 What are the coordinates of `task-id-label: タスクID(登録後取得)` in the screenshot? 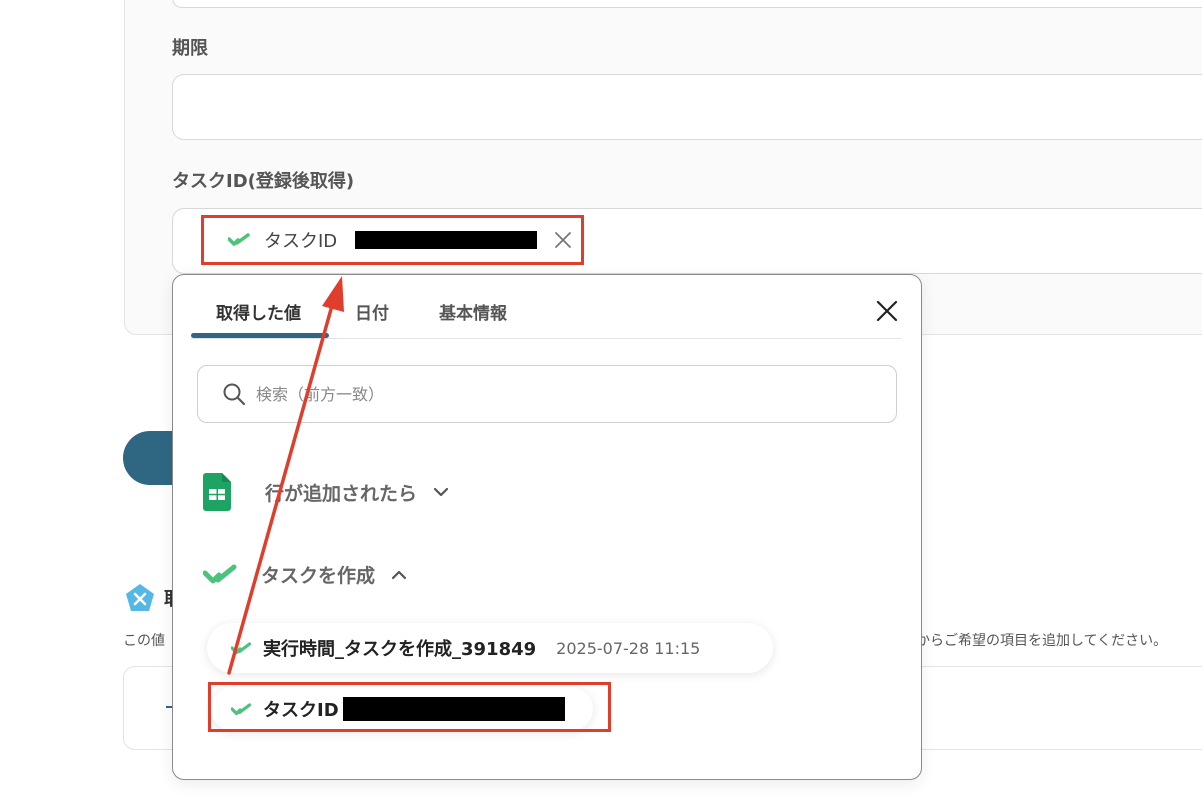 It's located at (263, 181).